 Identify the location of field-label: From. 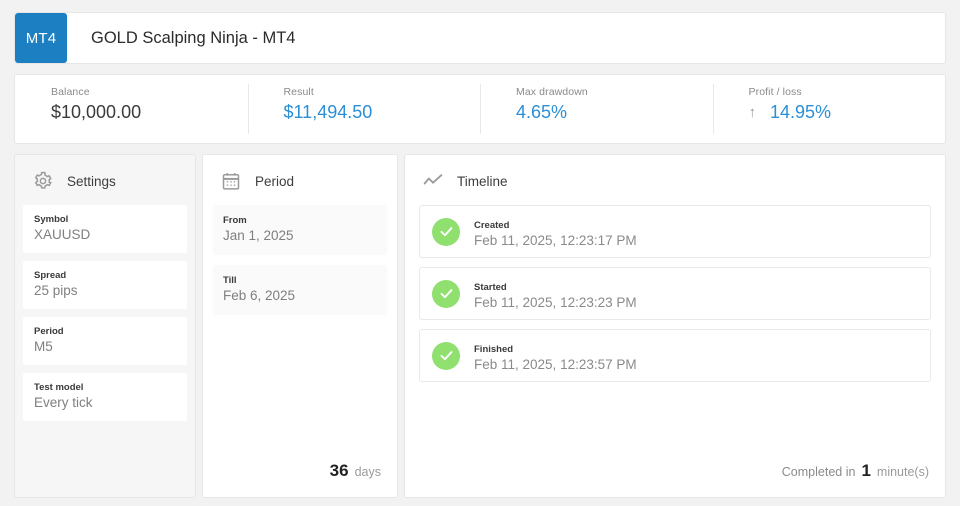
(235, 220).